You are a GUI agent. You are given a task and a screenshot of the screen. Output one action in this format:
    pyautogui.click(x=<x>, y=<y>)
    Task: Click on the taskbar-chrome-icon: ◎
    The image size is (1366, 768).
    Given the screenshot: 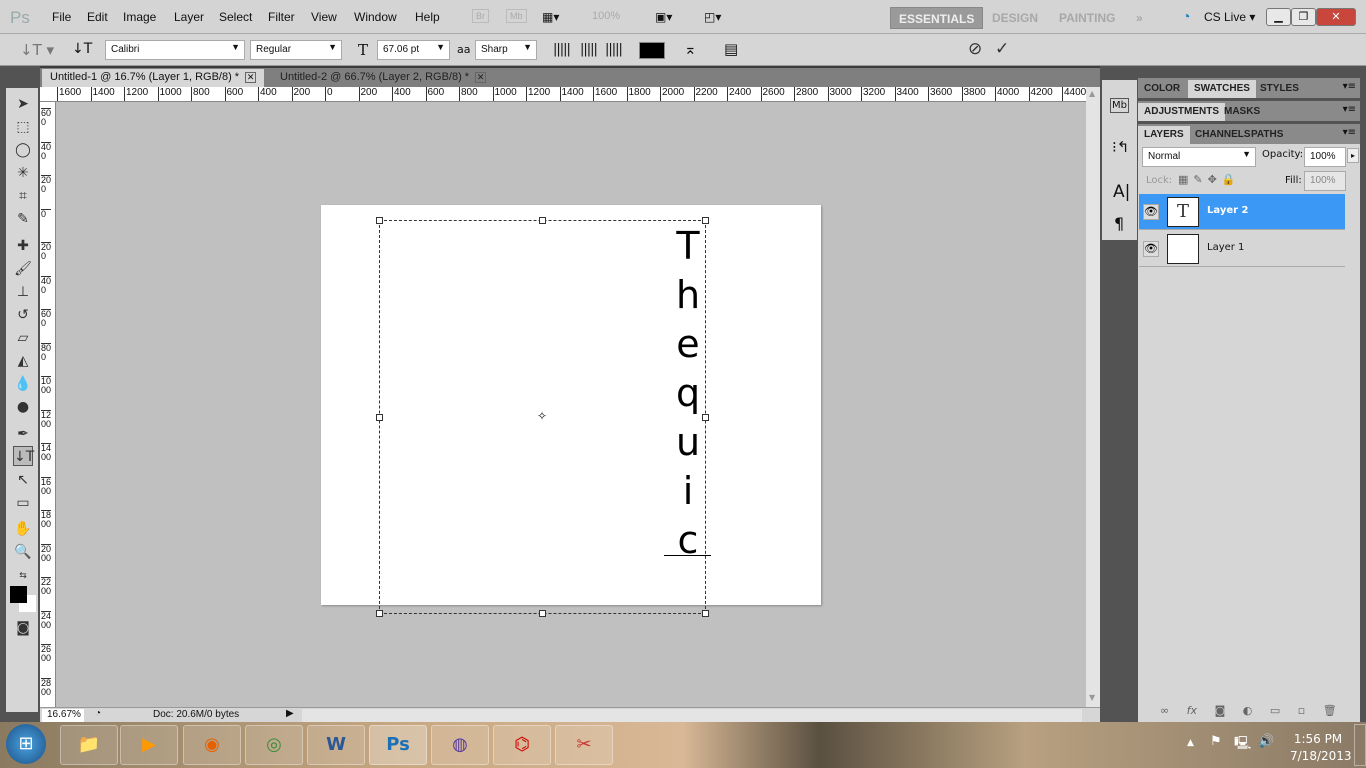 What is the action you would take?
    pyautogui.click(x=274, y=745)
    